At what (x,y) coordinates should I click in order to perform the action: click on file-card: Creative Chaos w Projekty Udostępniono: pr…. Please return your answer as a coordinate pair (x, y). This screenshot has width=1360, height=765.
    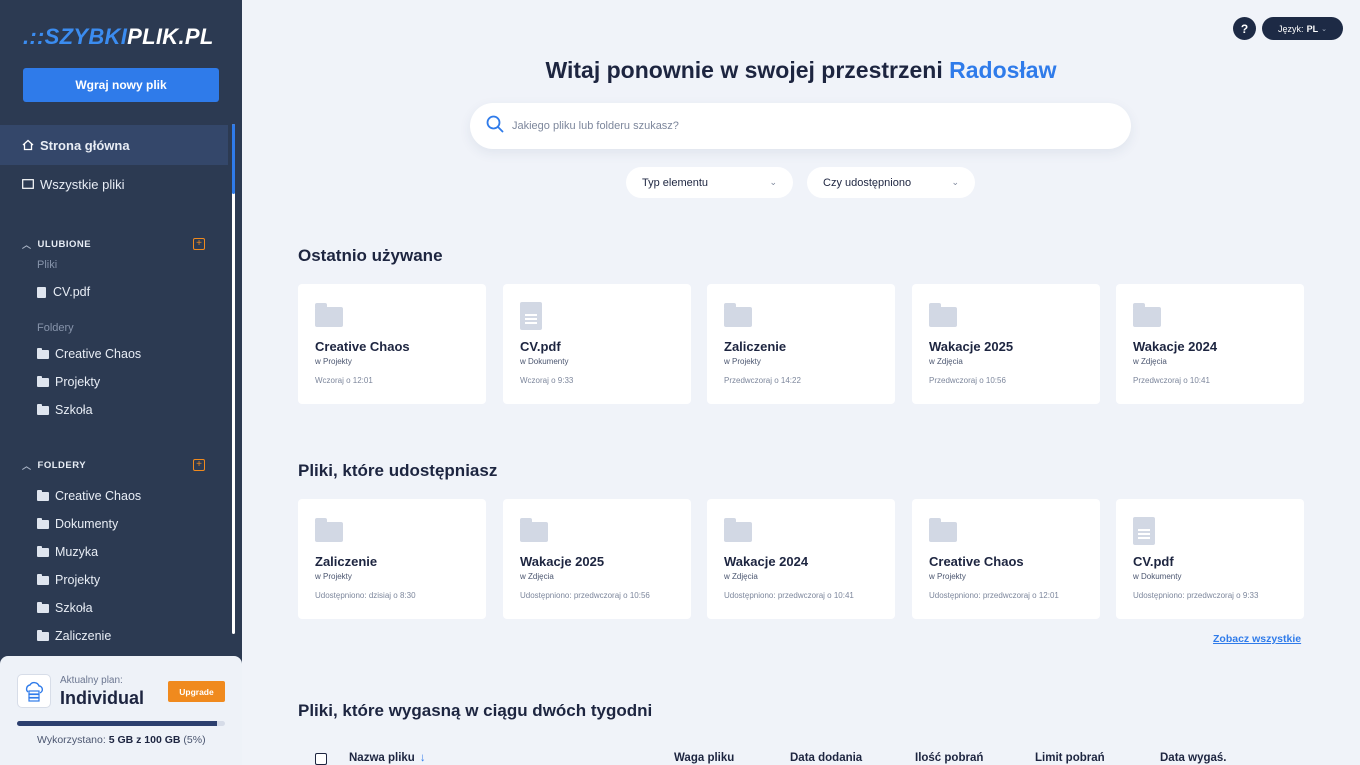
    Looking at the image, I should click on (1006, 559).